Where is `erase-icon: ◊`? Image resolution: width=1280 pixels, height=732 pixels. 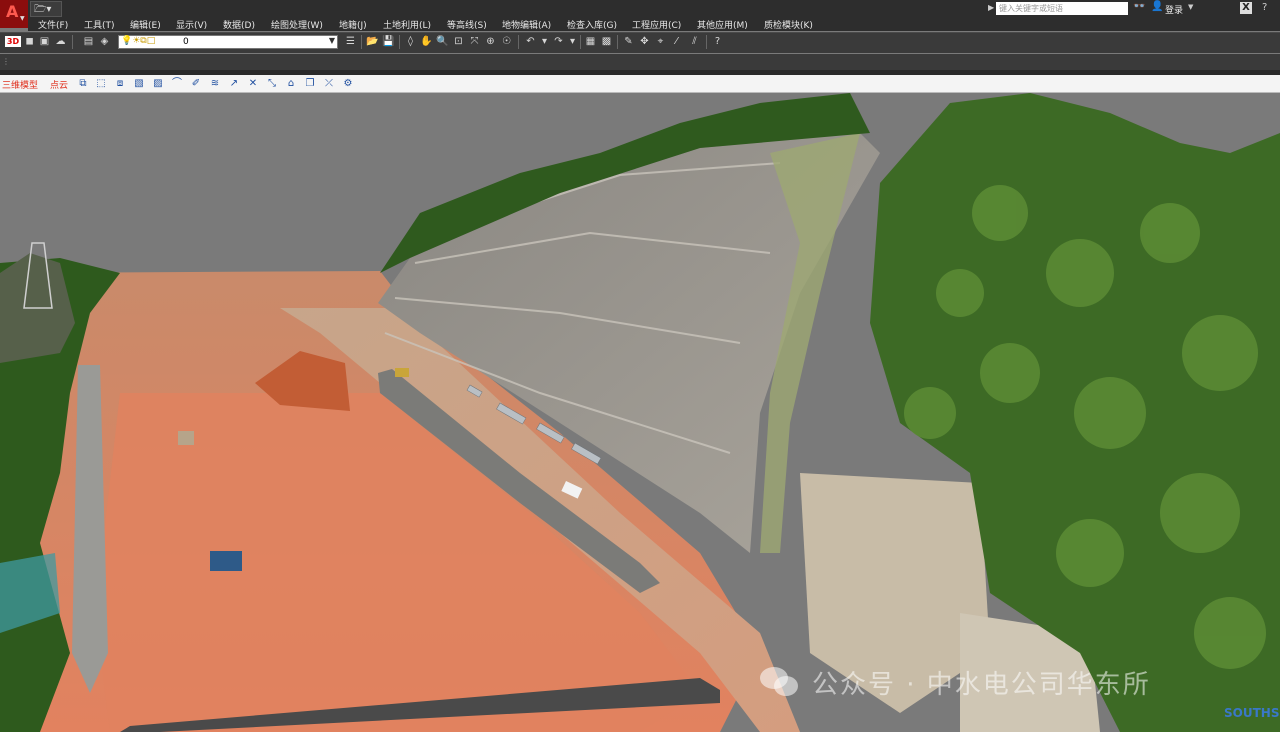 erase-icon: ◊ is located at coordinates (410, 41).